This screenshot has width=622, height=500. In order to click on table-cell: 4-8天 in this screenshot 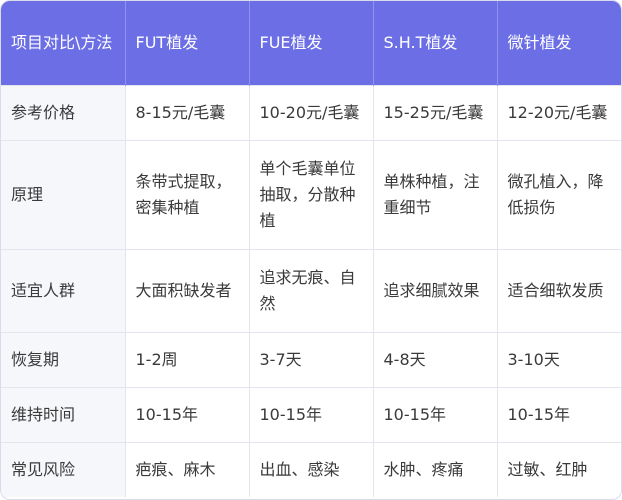, I will do `click(435, 360)`.